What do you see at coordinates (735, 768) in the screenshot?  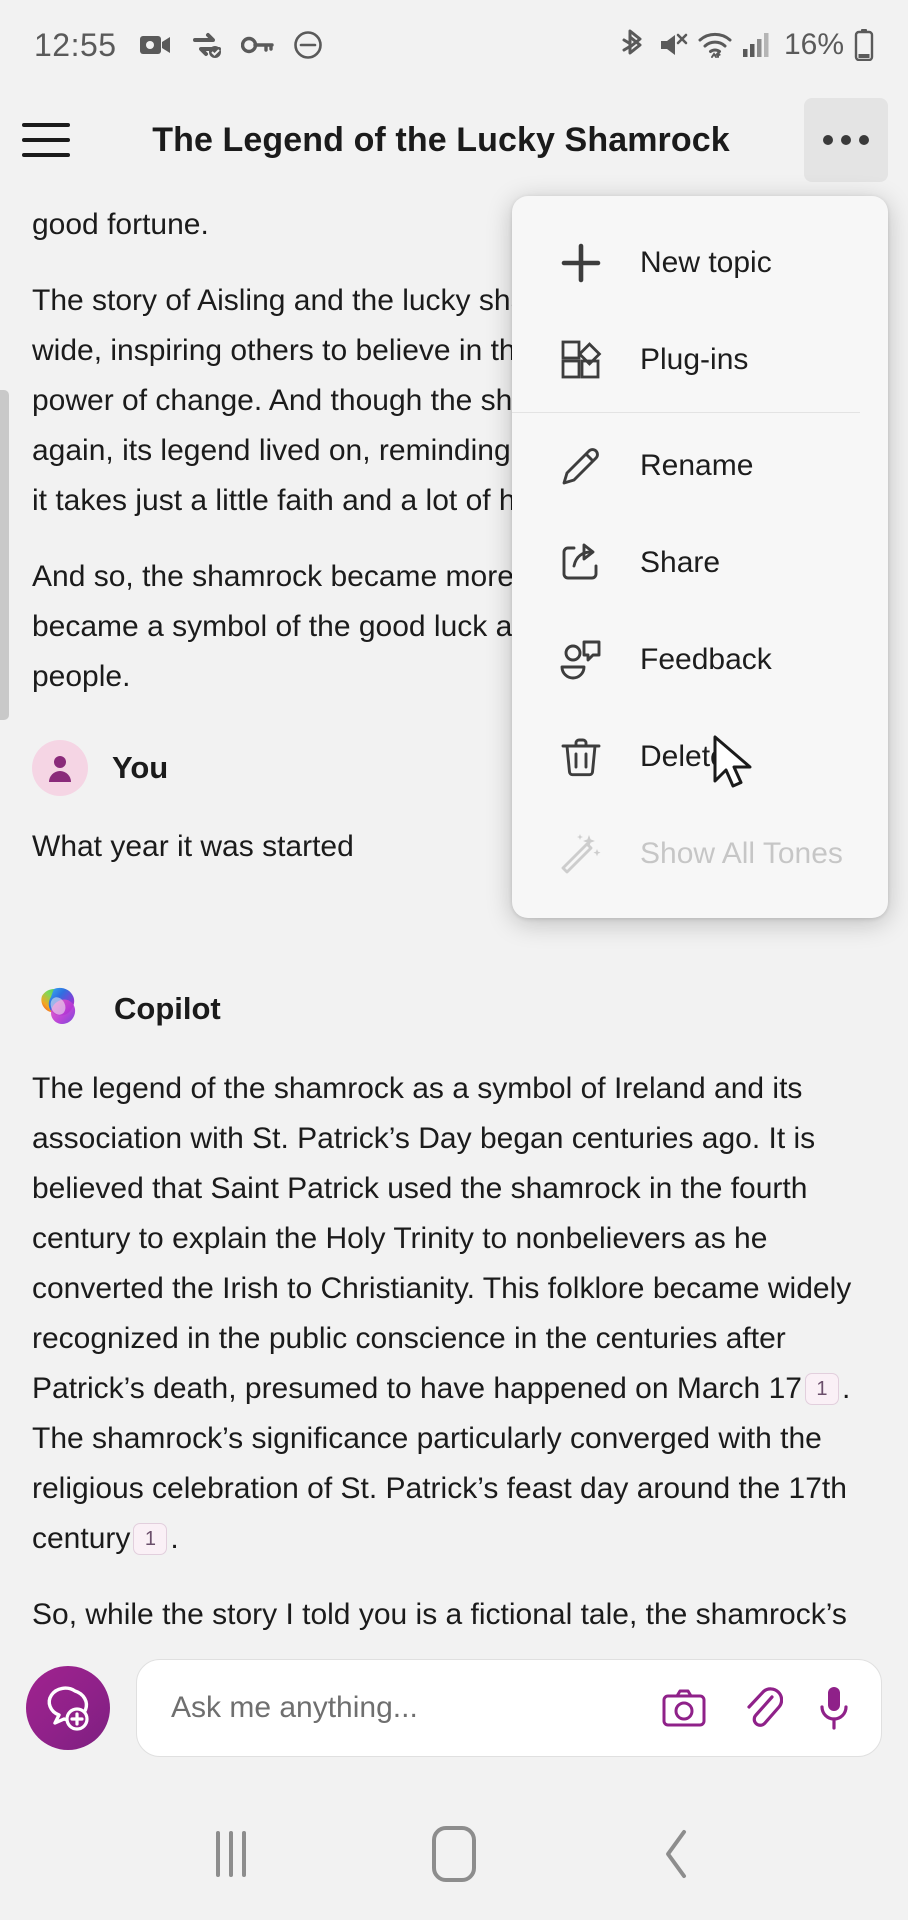 I see `mouse-cursor` at bounding box center [735, 768].